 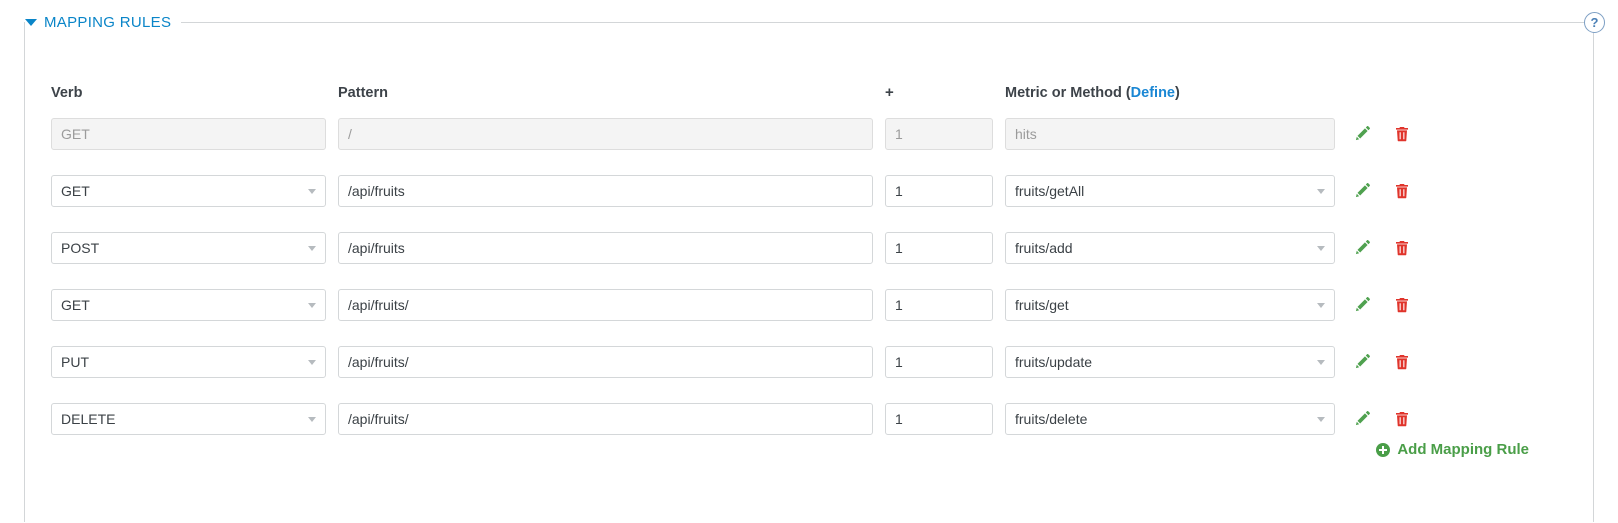 I want to click on metric-value: fruits/get, so click(x=1042, y=304).